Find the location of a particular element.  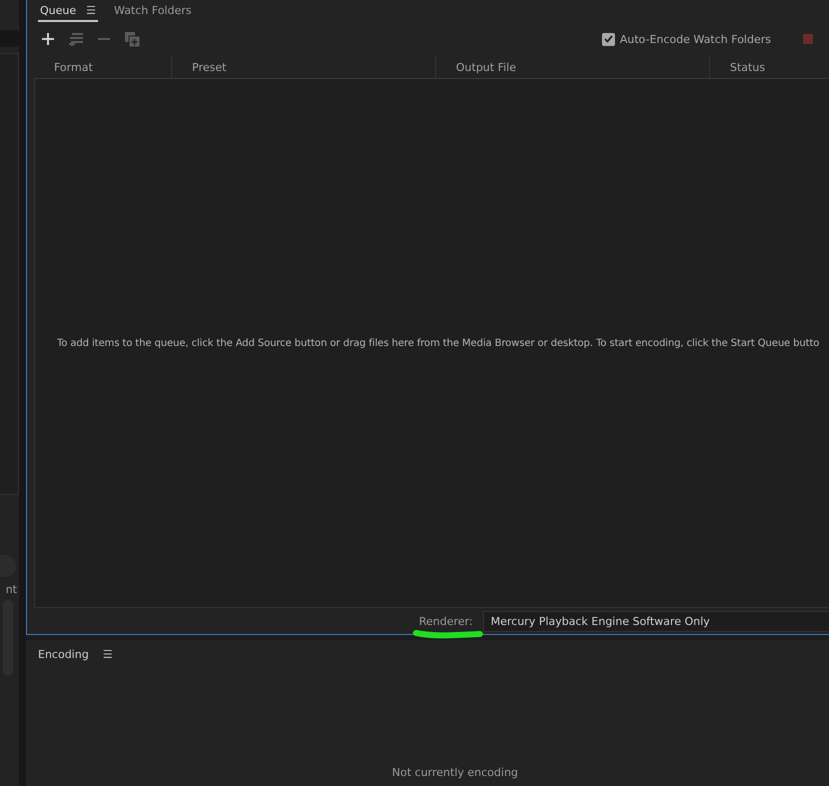

renderer-label: Renderer: is located at coordinates (446, 621).